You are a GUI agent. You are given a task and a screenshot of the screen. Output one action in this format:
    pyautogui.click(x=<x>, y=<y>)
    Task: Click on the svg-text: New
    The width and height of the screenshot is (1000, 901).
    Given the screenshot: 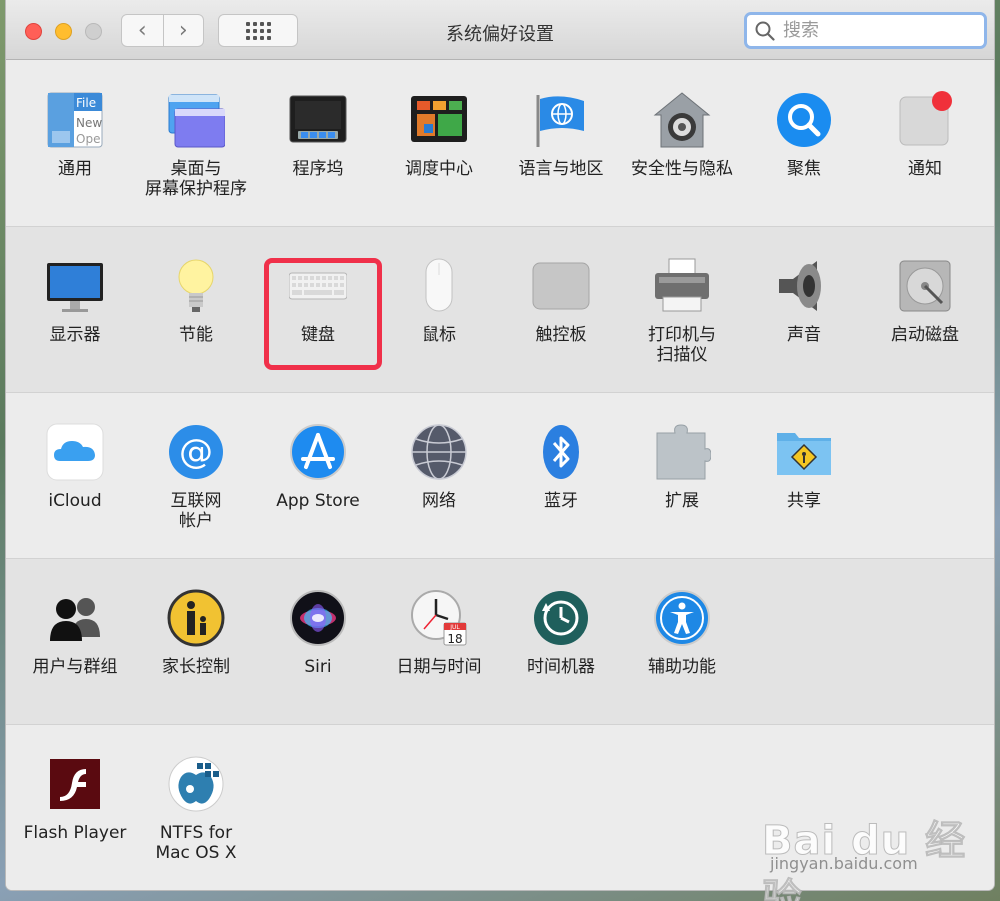 What is the action you would take?
    pyautogui.click(x=89, y=123)
    